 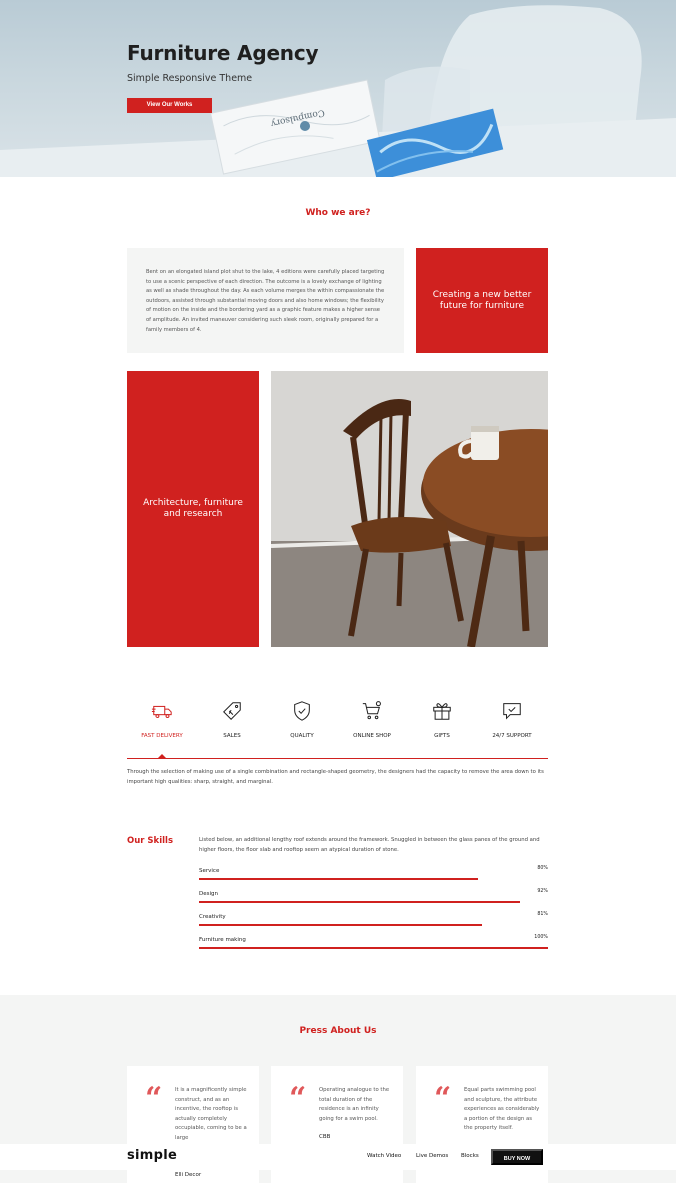 What do you see at coordinates (338, 91) in the screenshot?
I see `hero-image: Compulsory` at bounding box center [338, 91].